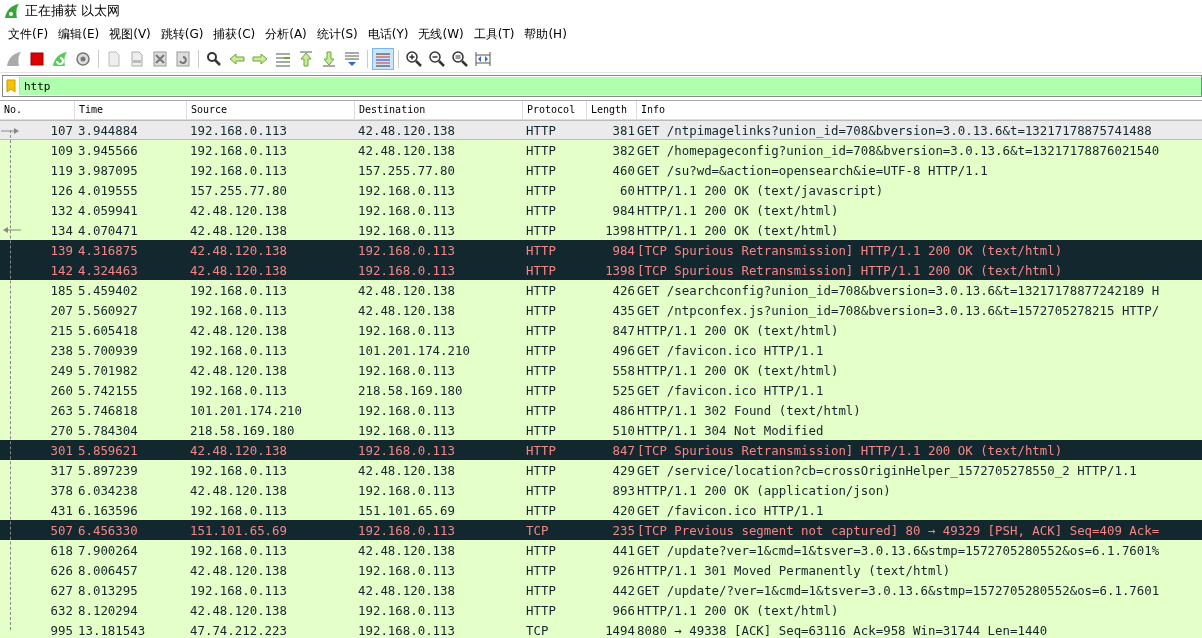  What do you see at coordinates (29, 34) in the screenshot?
I see `menu-item: 文件(F)` at bounding box center [29, 34].